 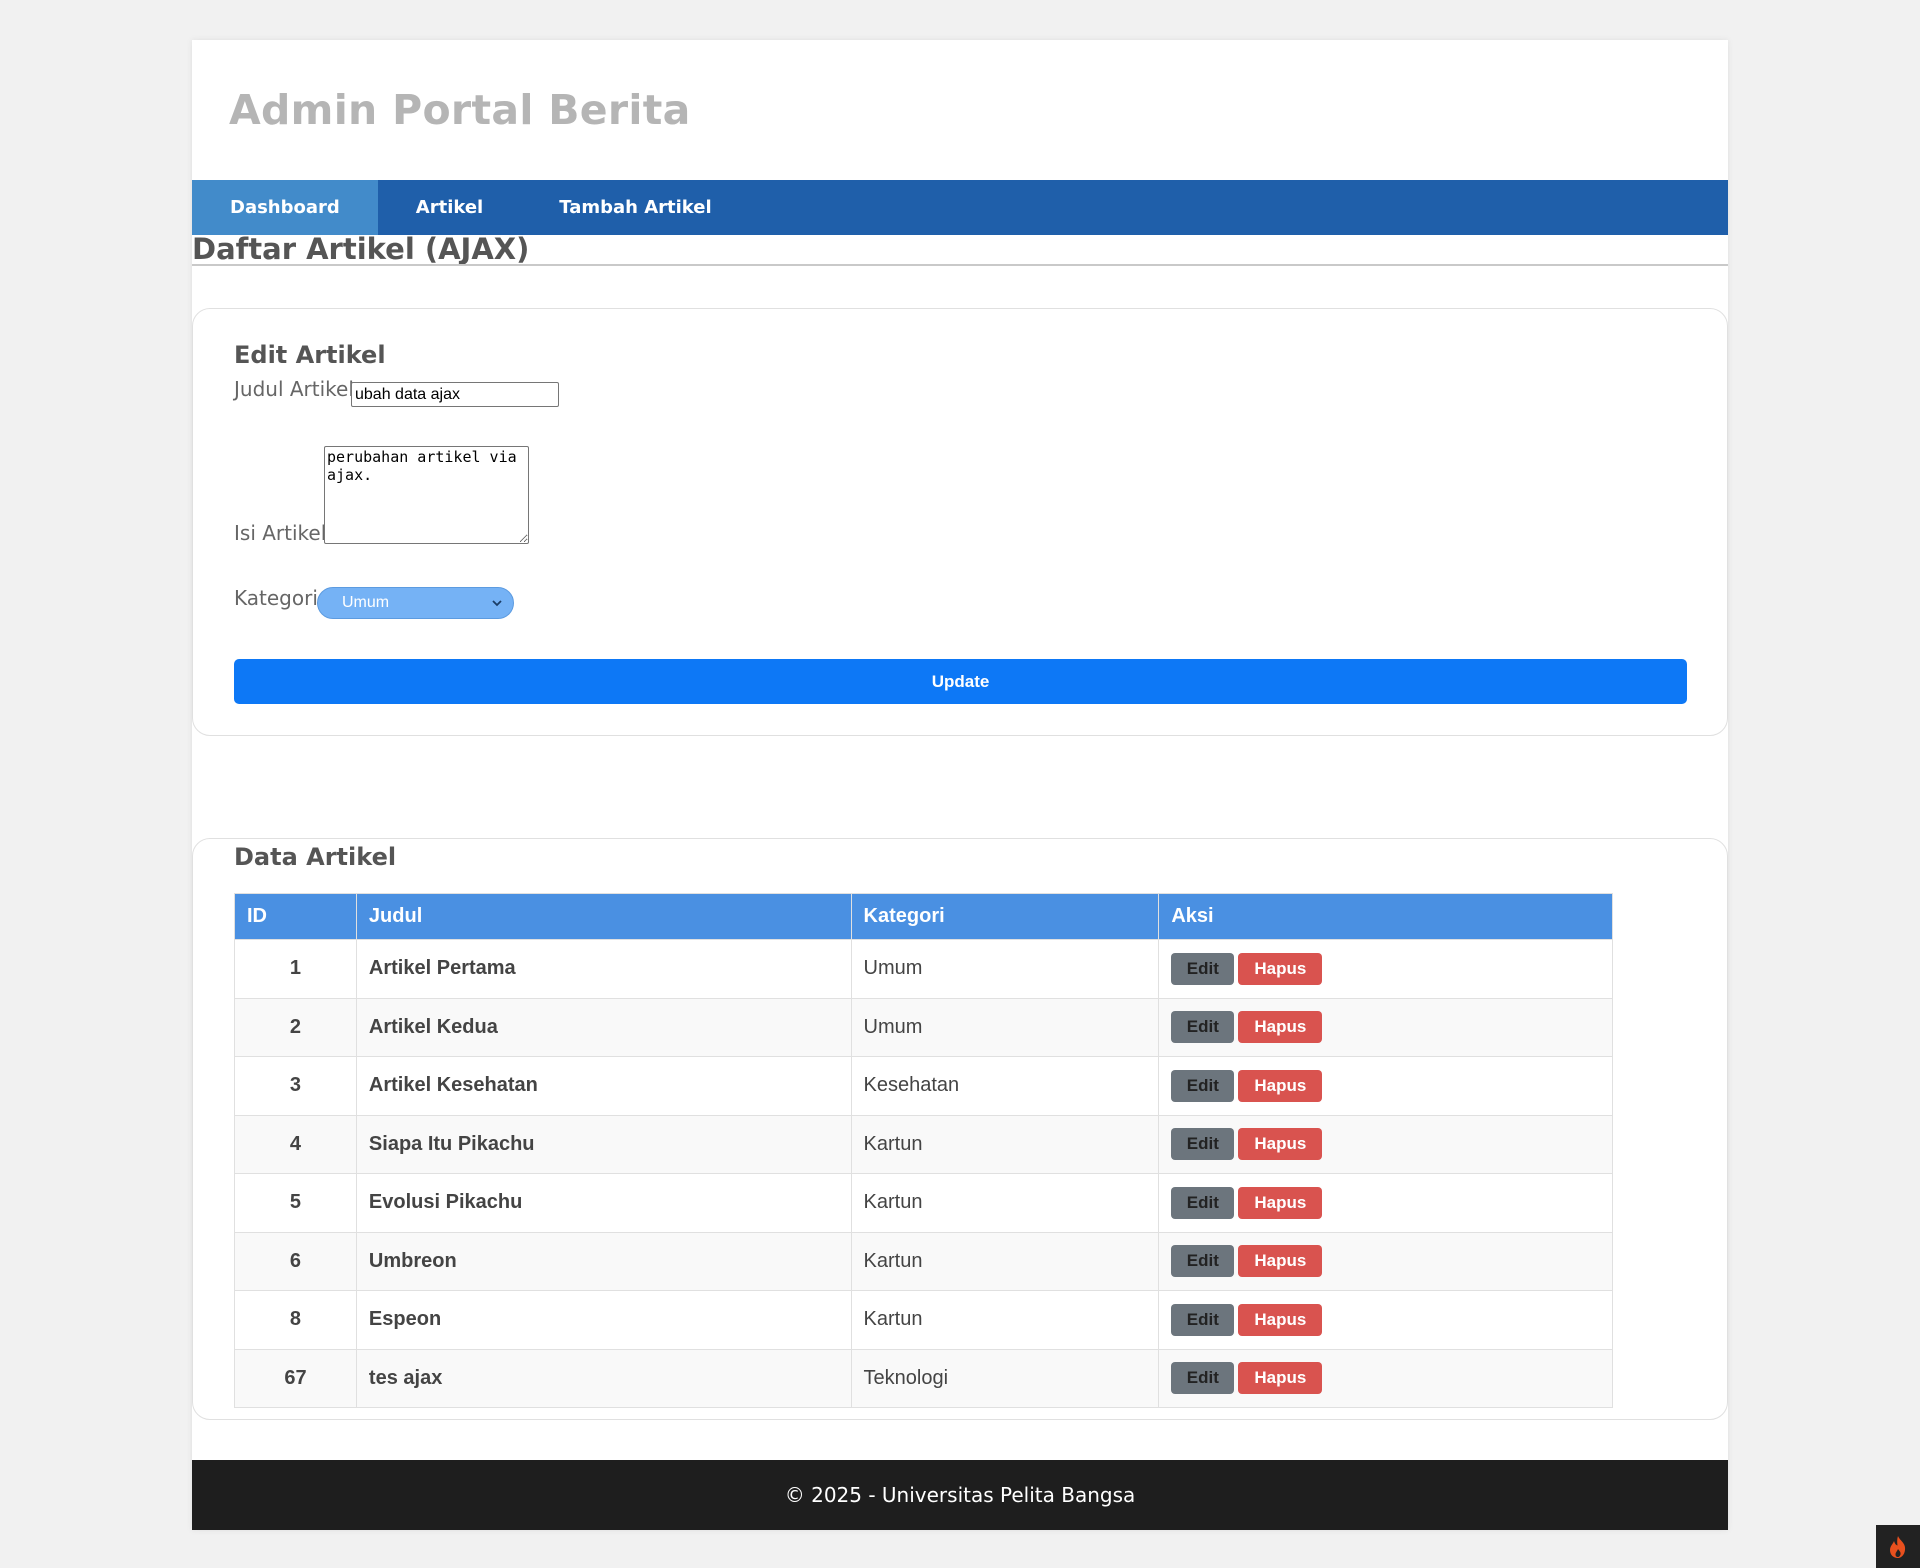 I want to click on row-id: 8, so click(x=295, y=1320).